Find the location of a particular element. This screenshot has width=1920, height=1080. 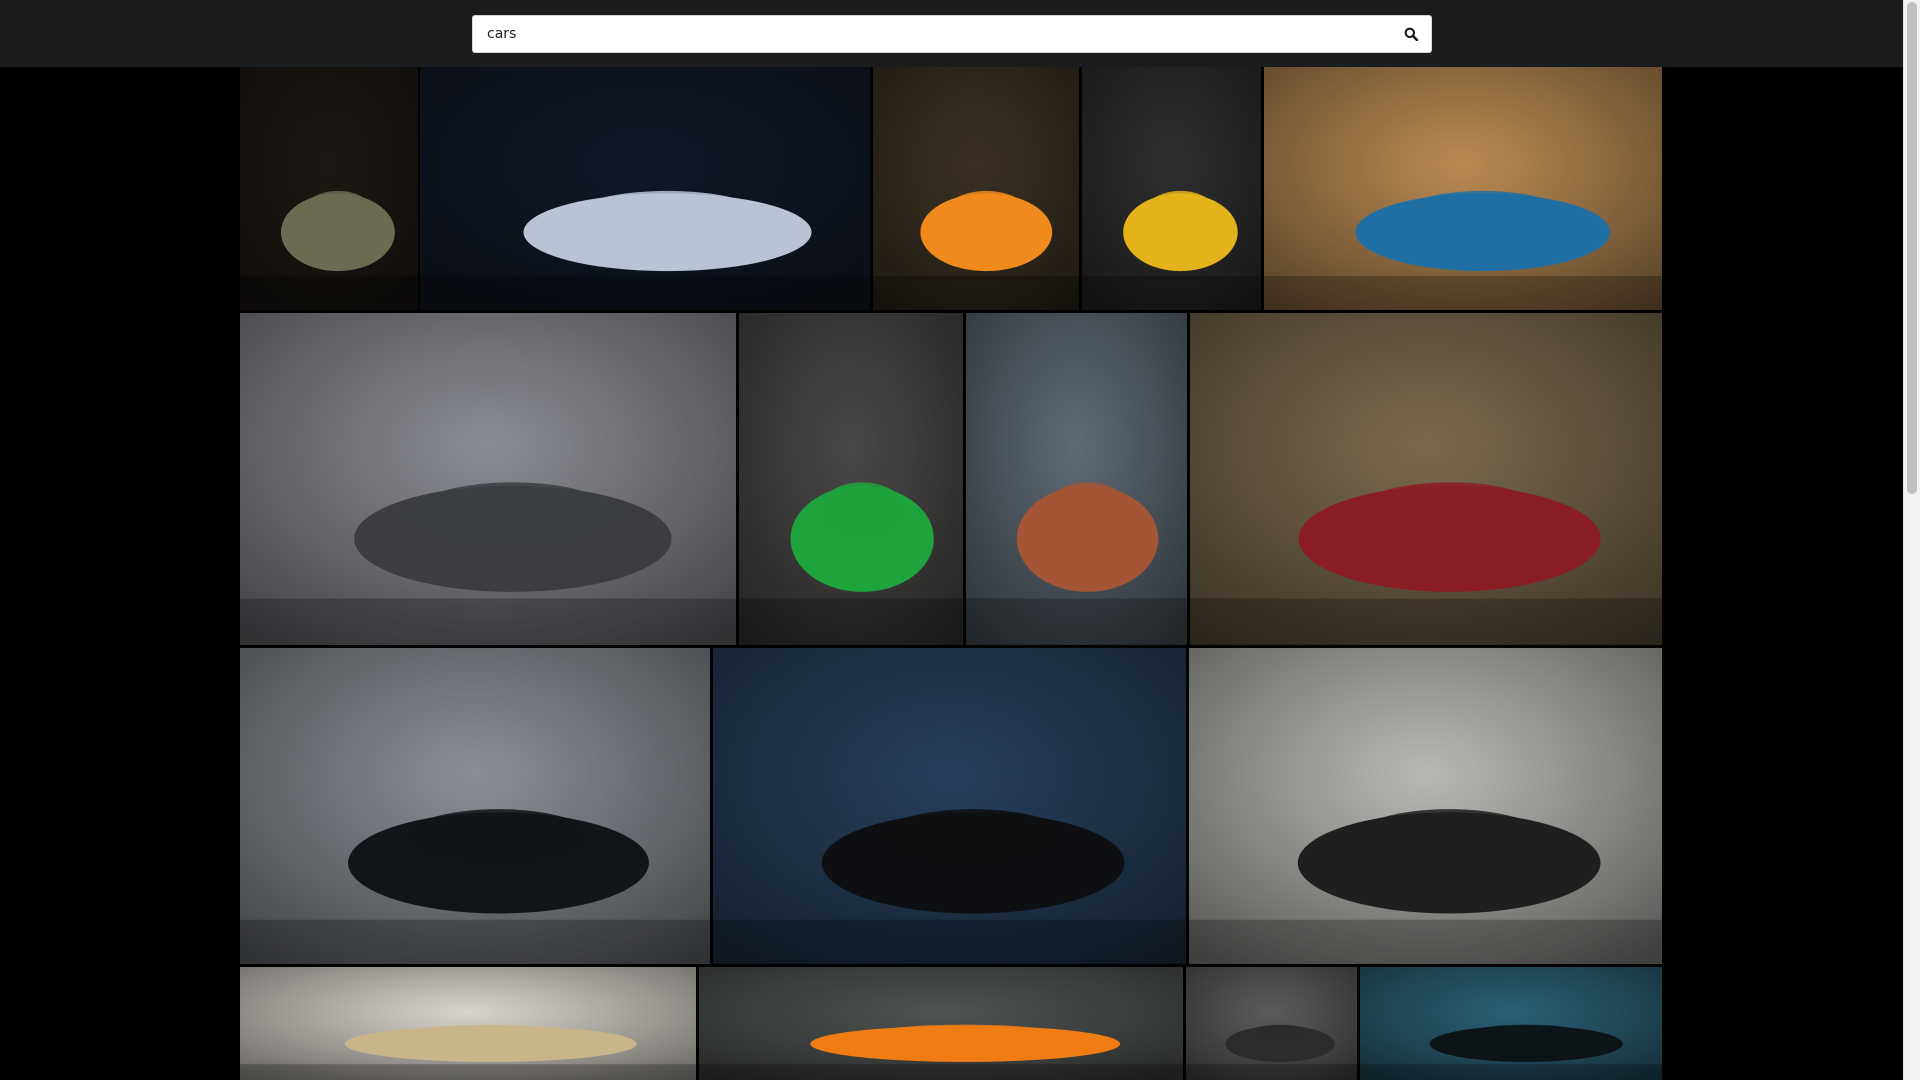

vertical-scrollbar is located at coordinates (1911, 540).